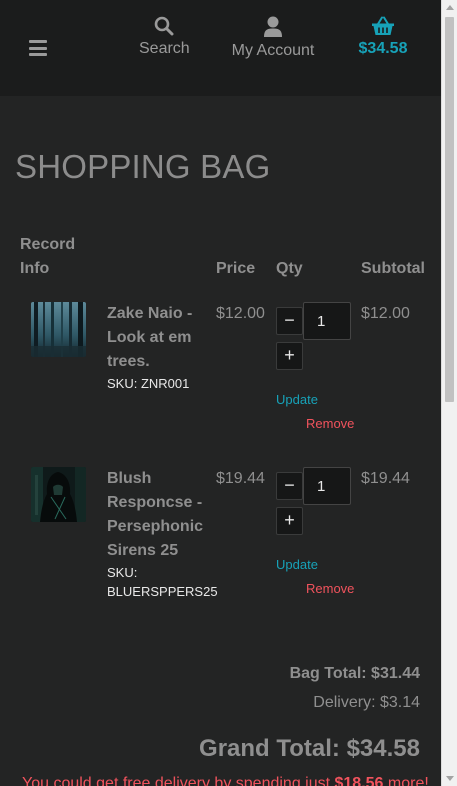 The height and width of the screenshot is (786, 457). I want to click on search-icon, so click(164, 26).